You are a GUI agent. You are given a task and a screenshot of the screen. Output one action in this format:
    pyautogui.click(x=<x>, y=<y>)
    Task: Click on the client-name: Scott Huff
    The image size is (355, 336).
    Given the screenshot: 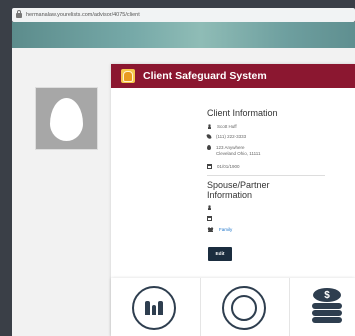 What is the action you would take?
    pyautogui.click(x=227, y=126)
    